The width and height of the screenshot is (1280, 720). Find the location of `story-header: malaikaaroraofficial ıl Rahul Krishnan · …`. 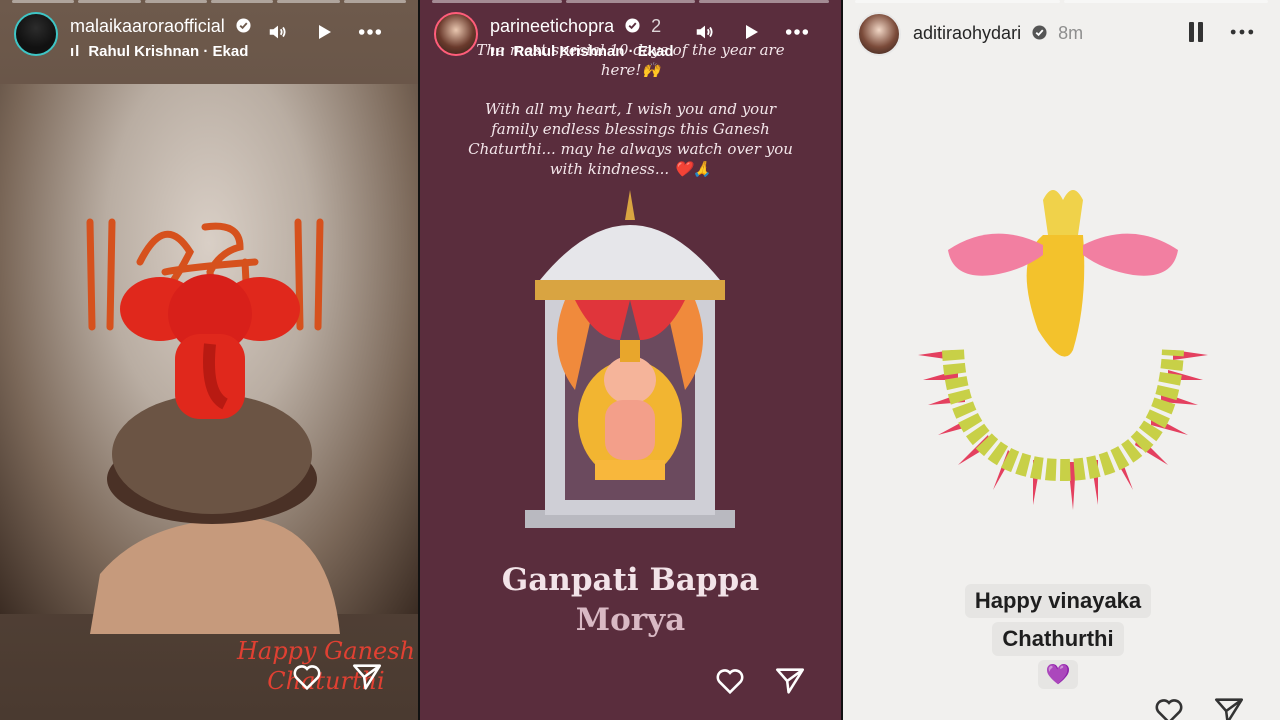

story-header: malaikaaroraofficial ıl Rahul Krishnan · … is located at coordinates (209, 38).